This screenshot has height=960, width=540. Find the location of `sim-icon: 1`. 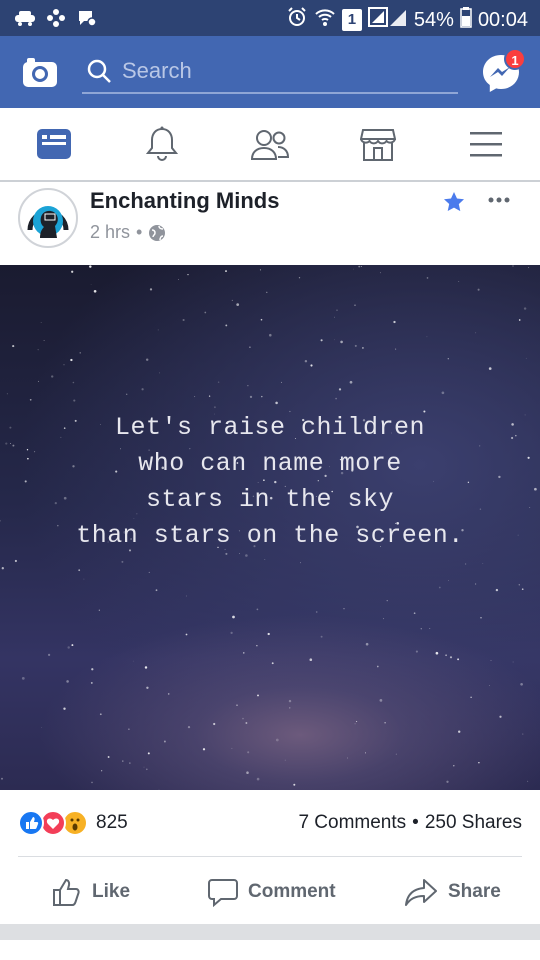

sim-icon: 1 is located at coordinates (351, 20).